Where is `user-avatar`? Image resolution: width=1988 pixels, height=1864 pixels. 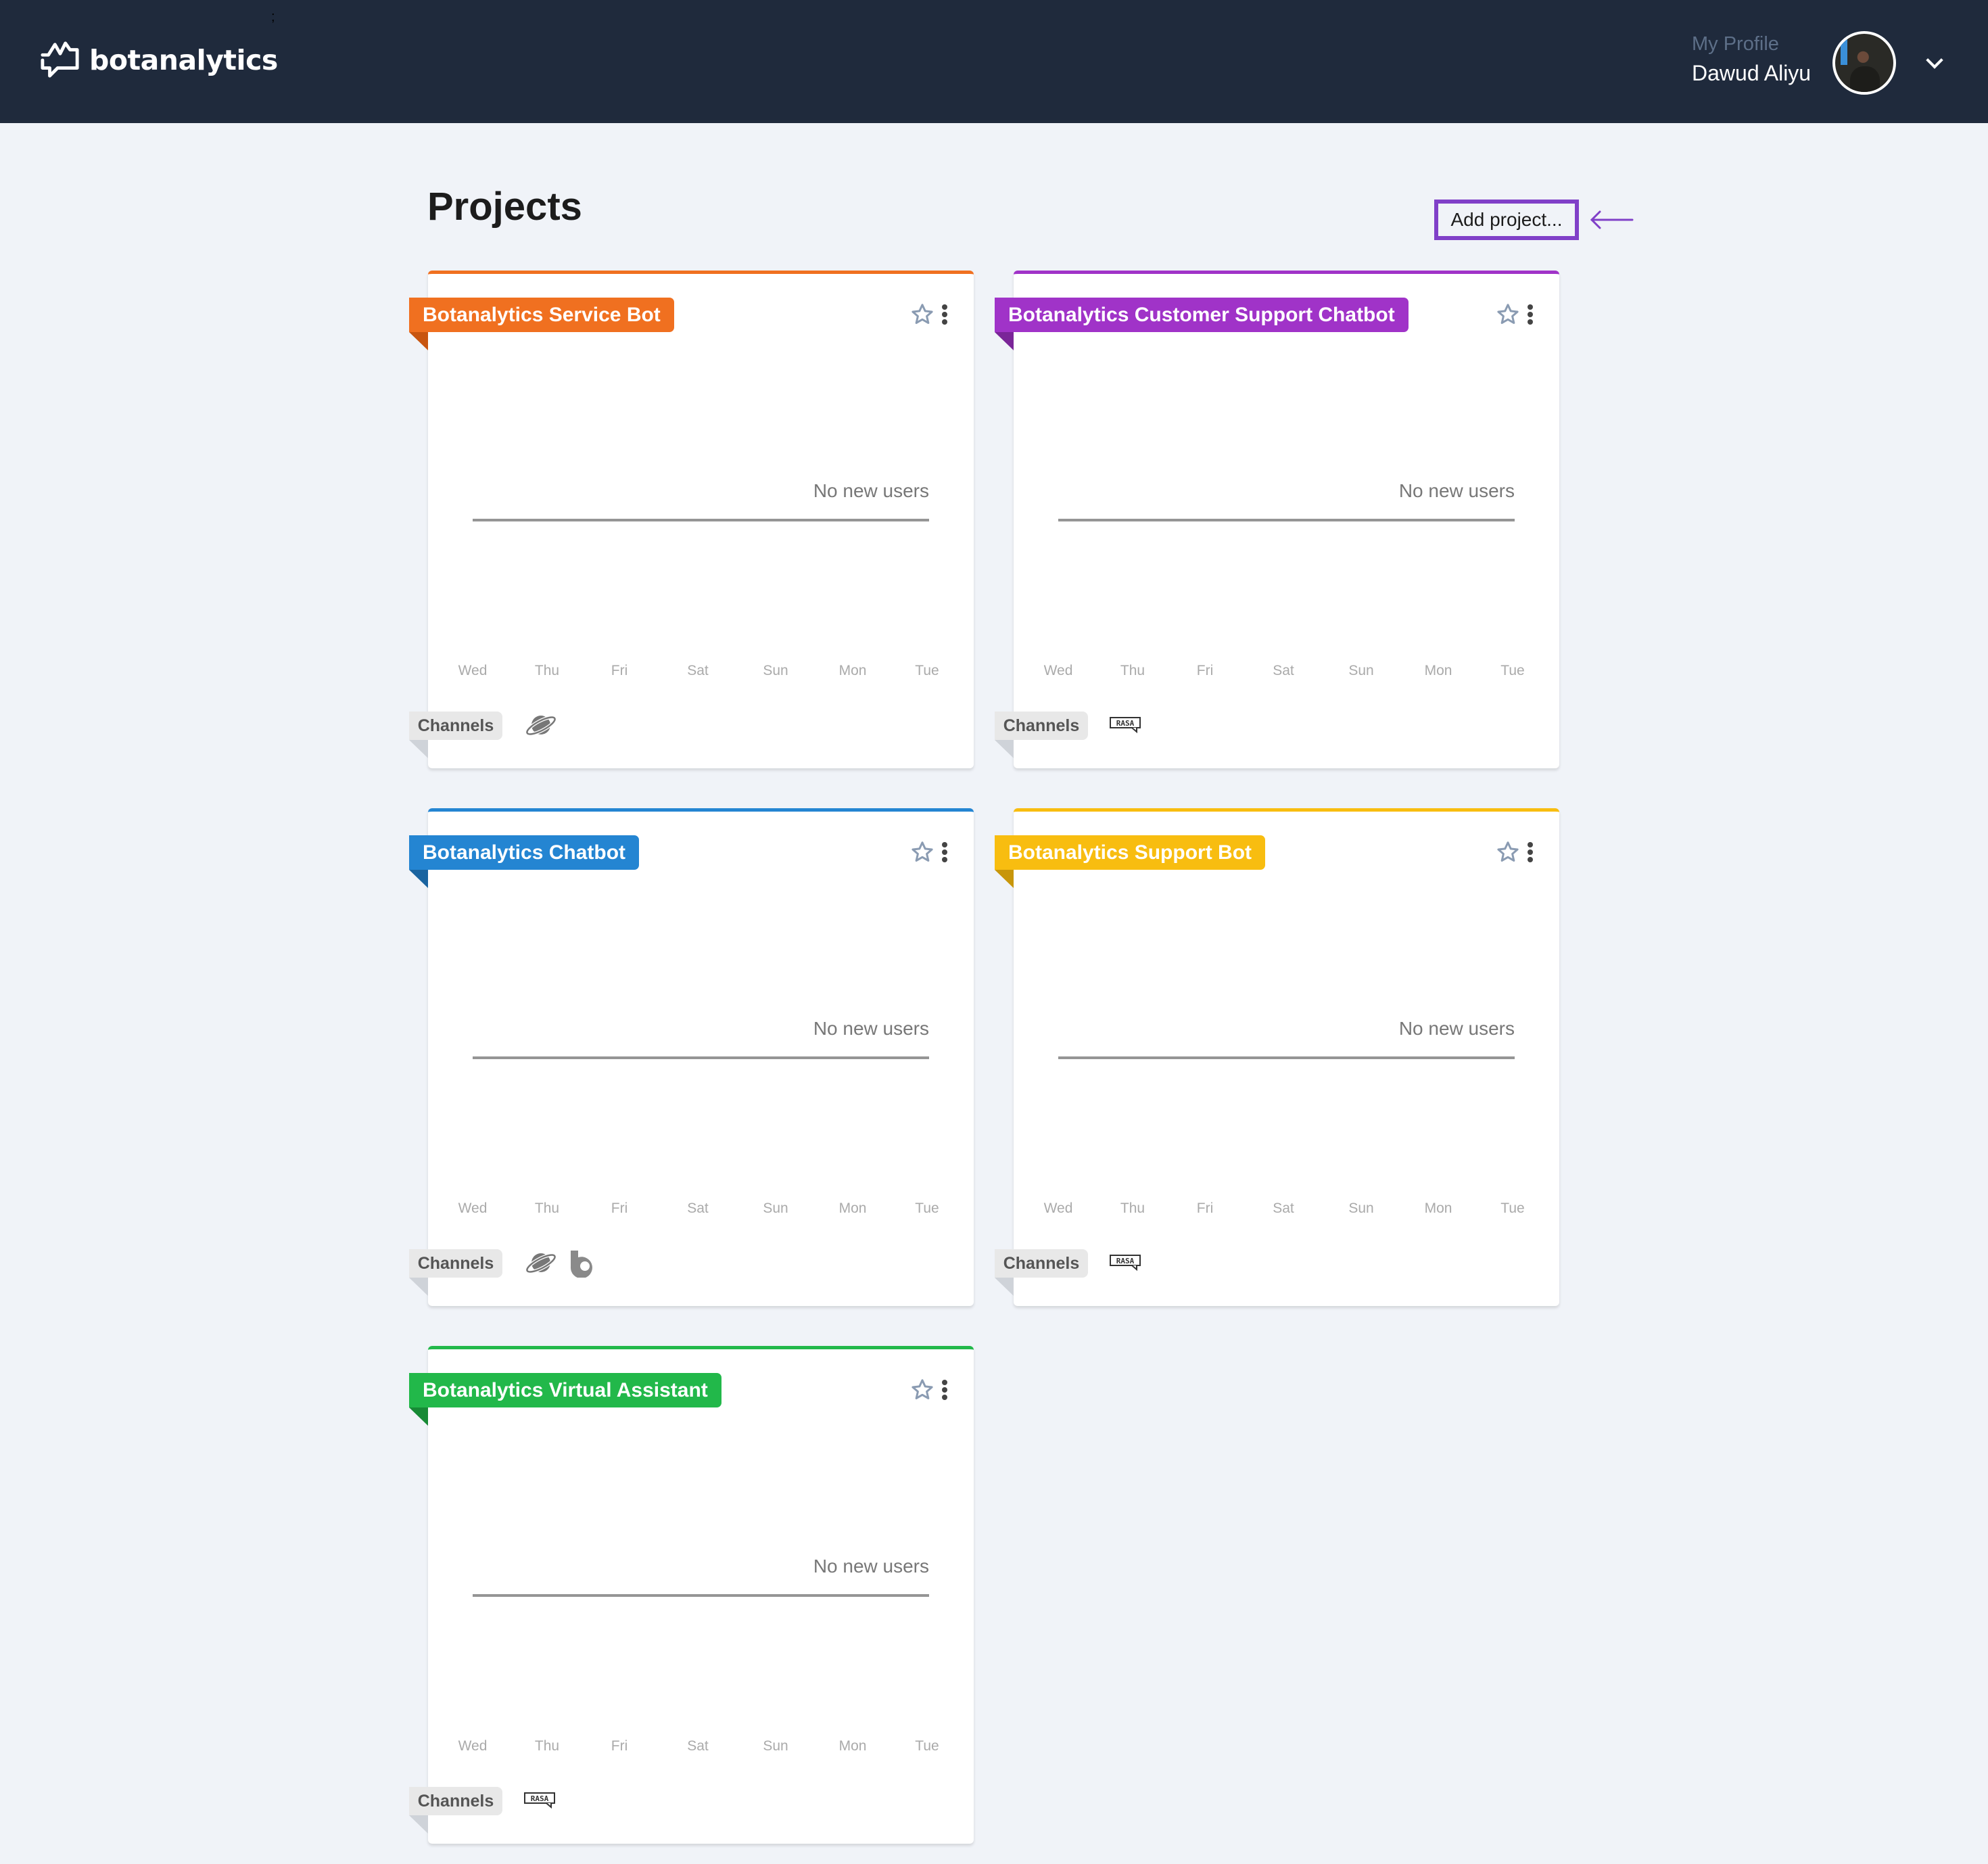
user-avatar is located at coordinates (1864, 63).